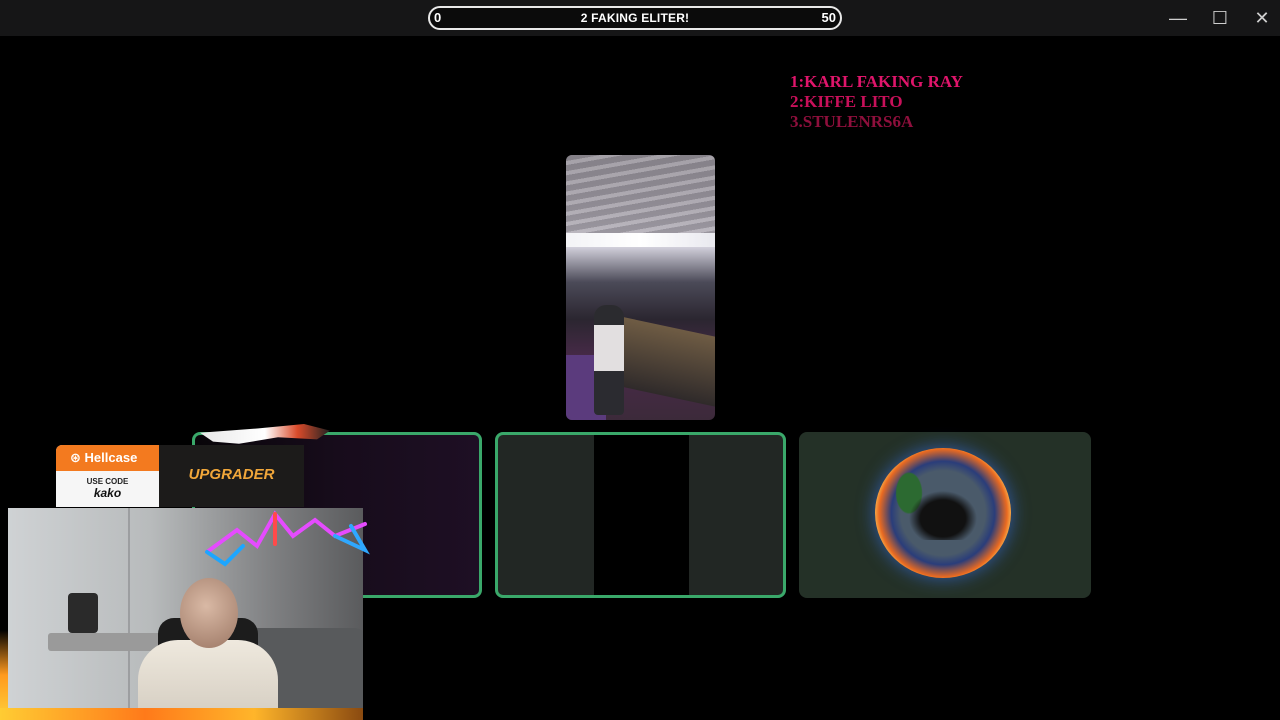 Image resolution: width=1280 pixels, height=720 pixels. I want to click on sponsor-use-code-label: USE CODE, so click(107, 481).